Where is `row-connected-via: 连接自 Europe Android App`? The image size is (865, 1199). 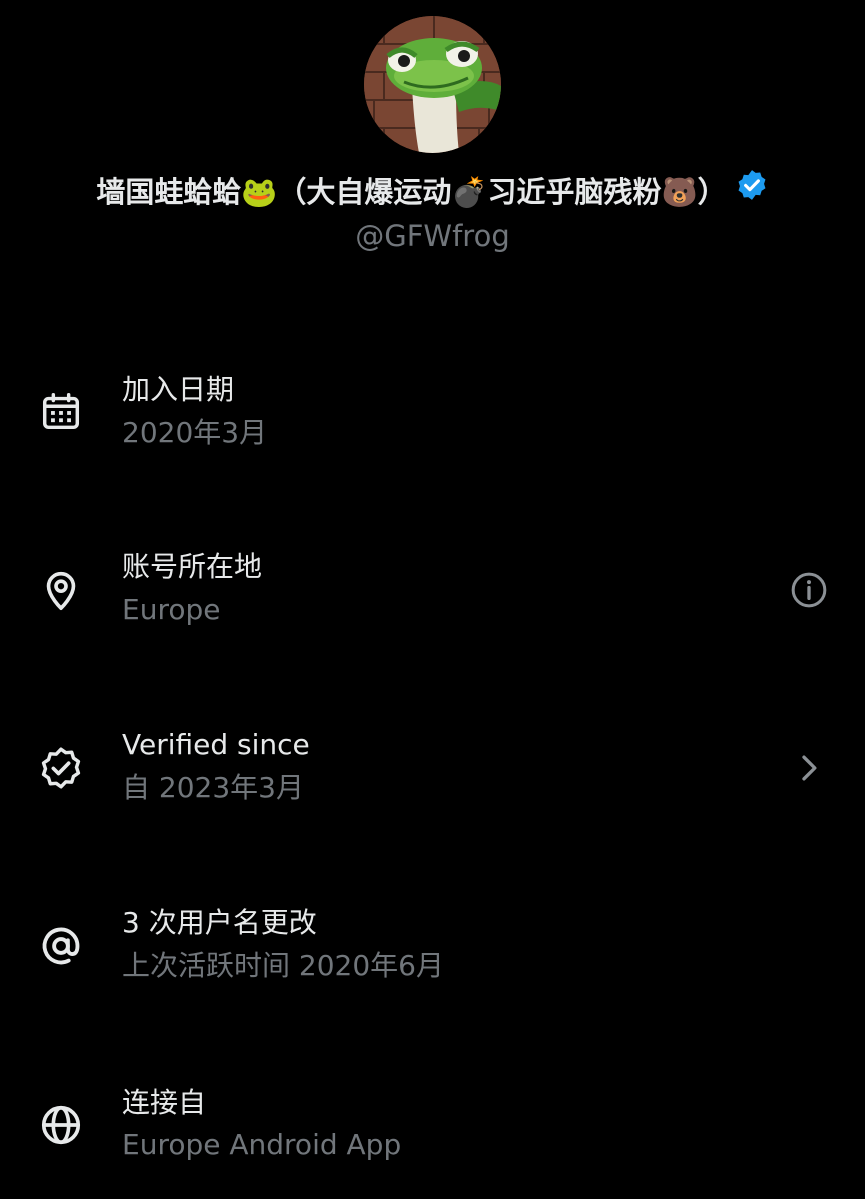
row-connected-via: 连接自 Europe Android App is located at coordinates (432, 1131).